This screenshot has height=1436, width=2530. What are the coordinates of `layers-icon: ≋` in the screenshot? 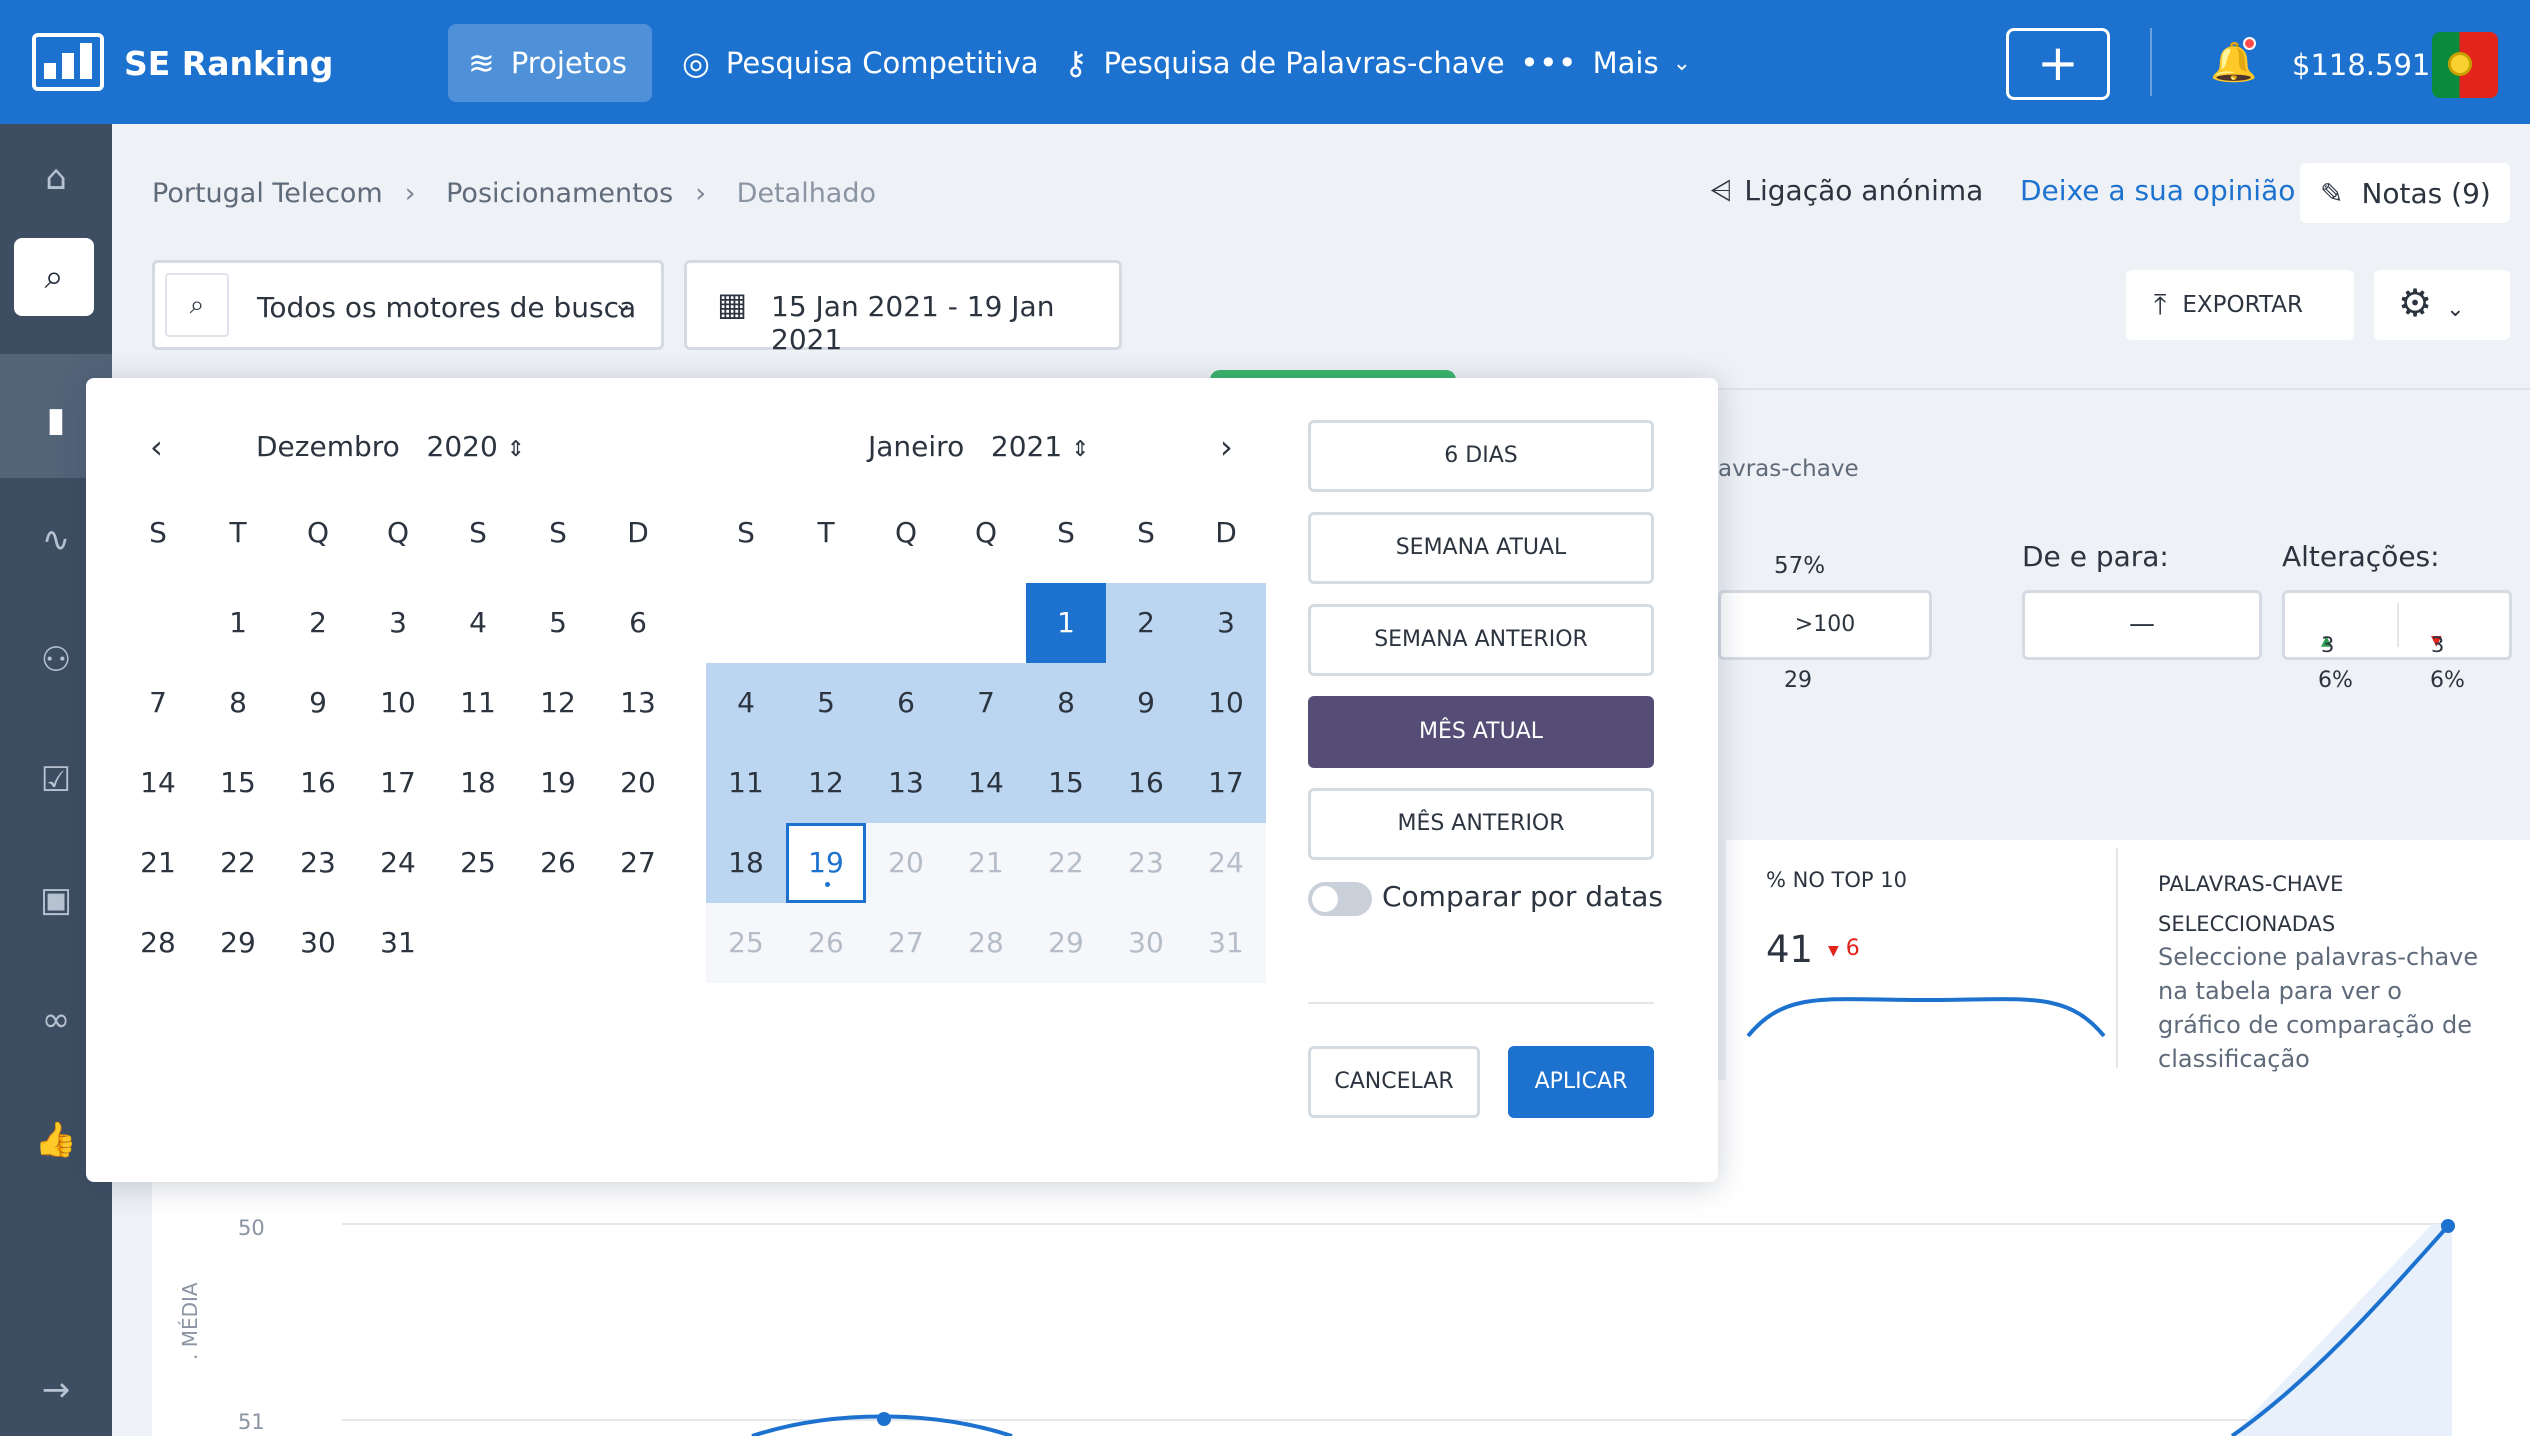 It's located at (481, 63).